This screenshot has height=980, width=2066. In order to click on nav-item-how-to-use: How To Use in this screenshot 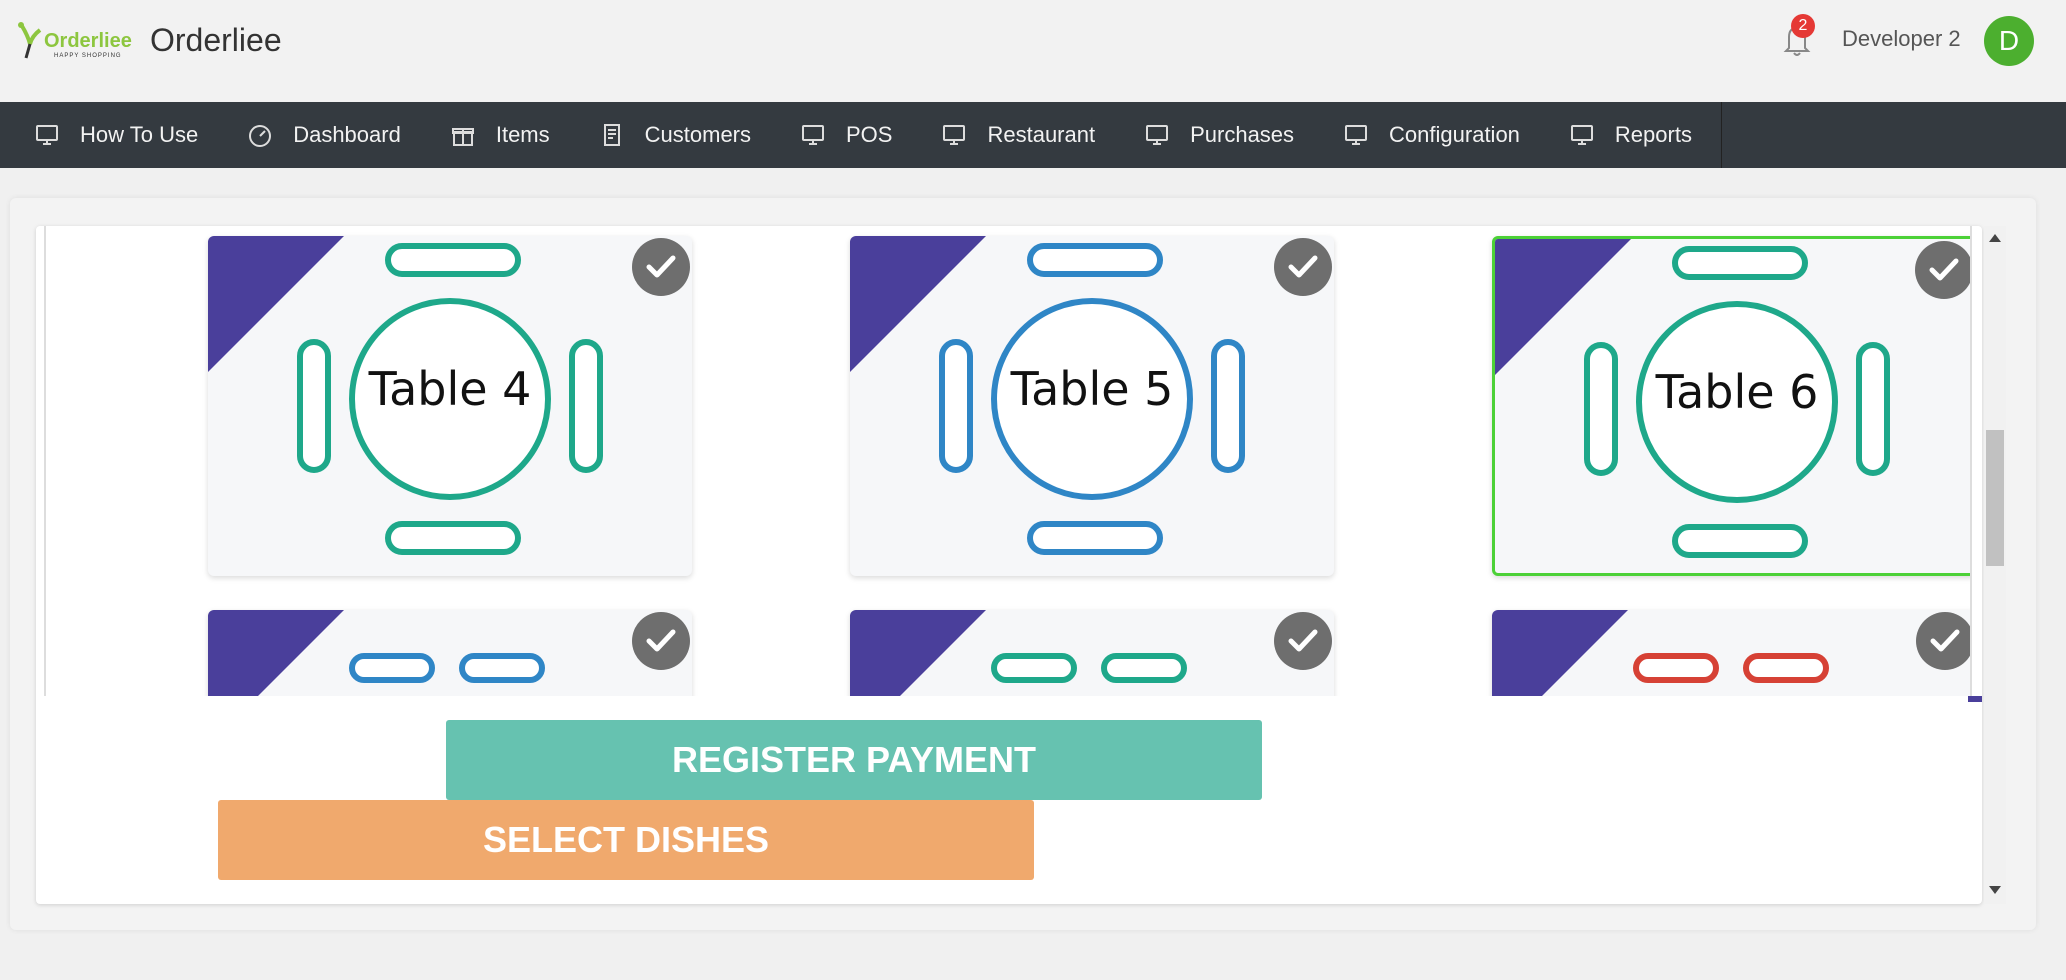, I will do `click(116, 135)`.